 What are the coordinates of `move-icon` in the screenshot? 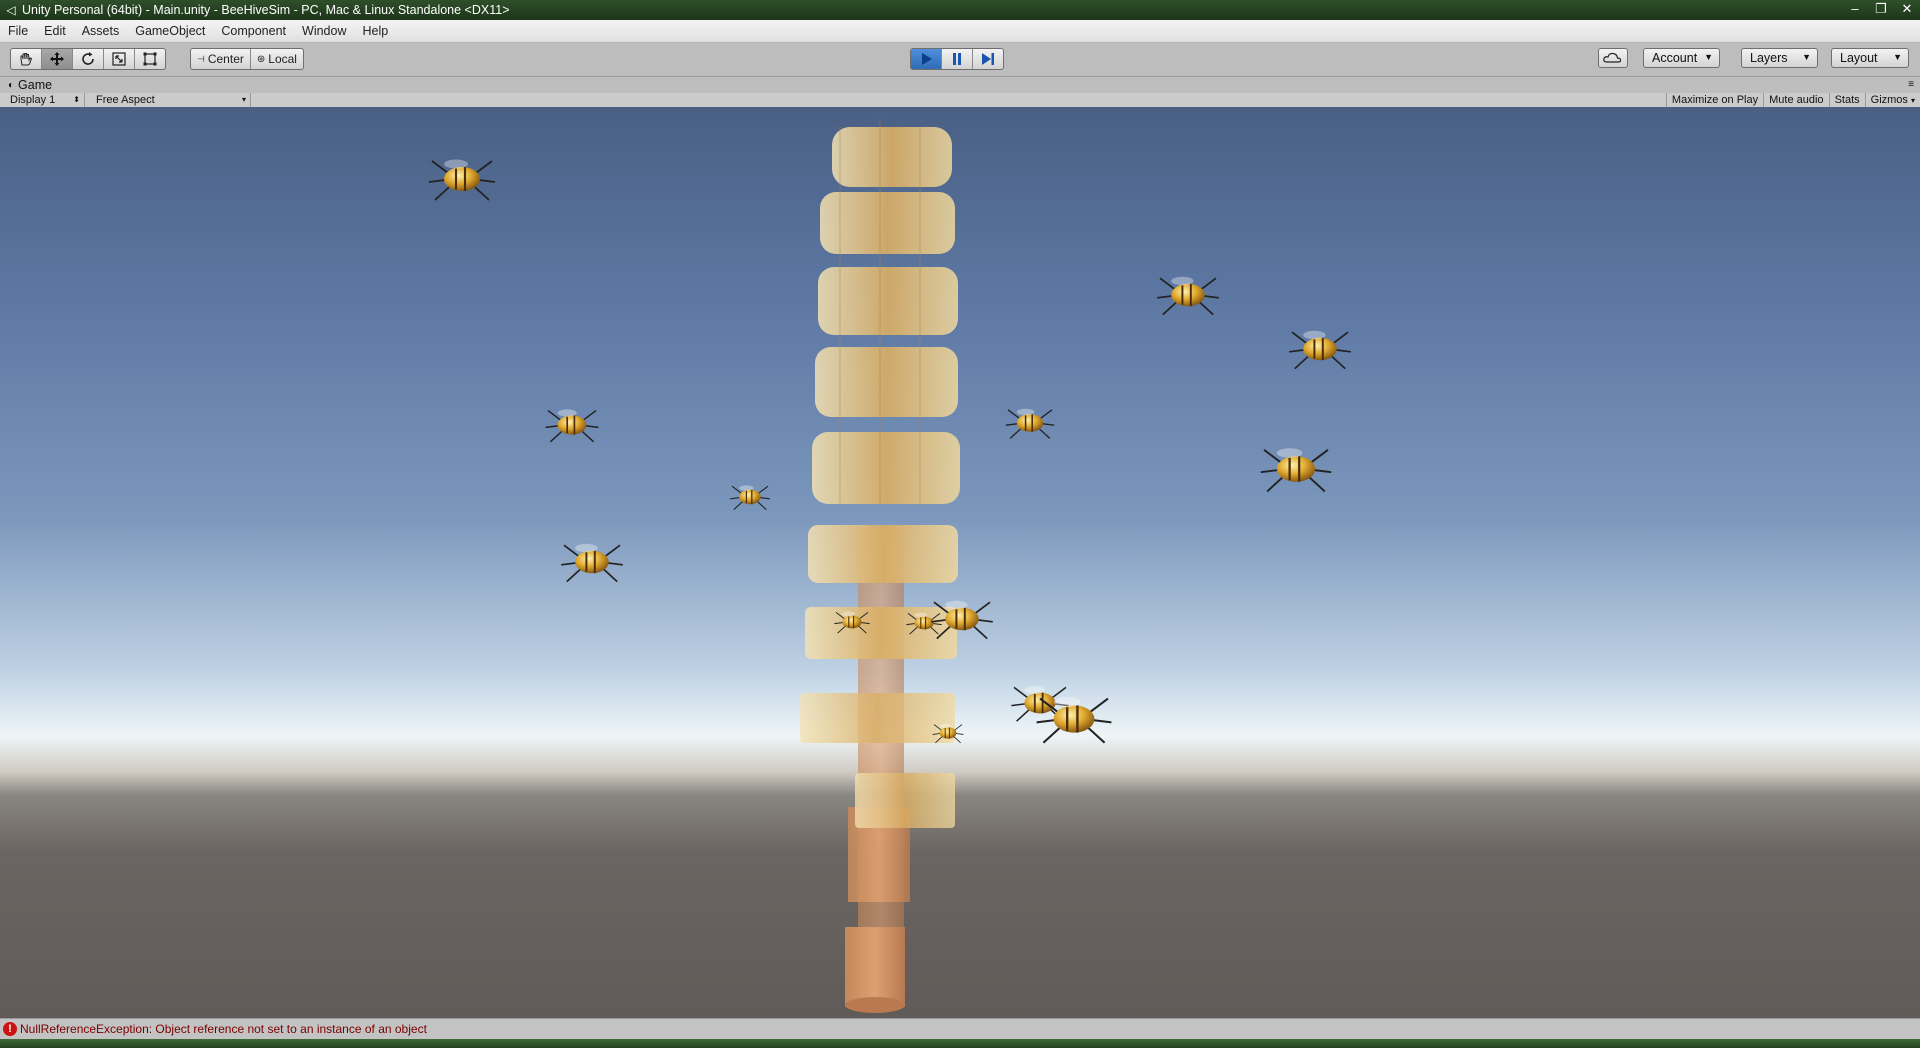 It's located at (57, 59).